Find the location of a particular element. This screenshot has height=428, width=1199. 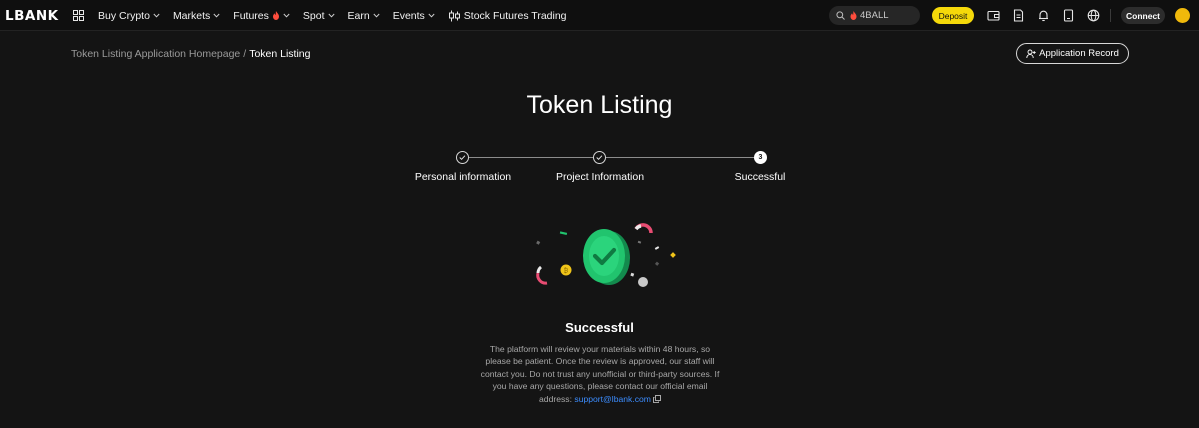

step-3-label: Successful is located at coordinates (760, 177).